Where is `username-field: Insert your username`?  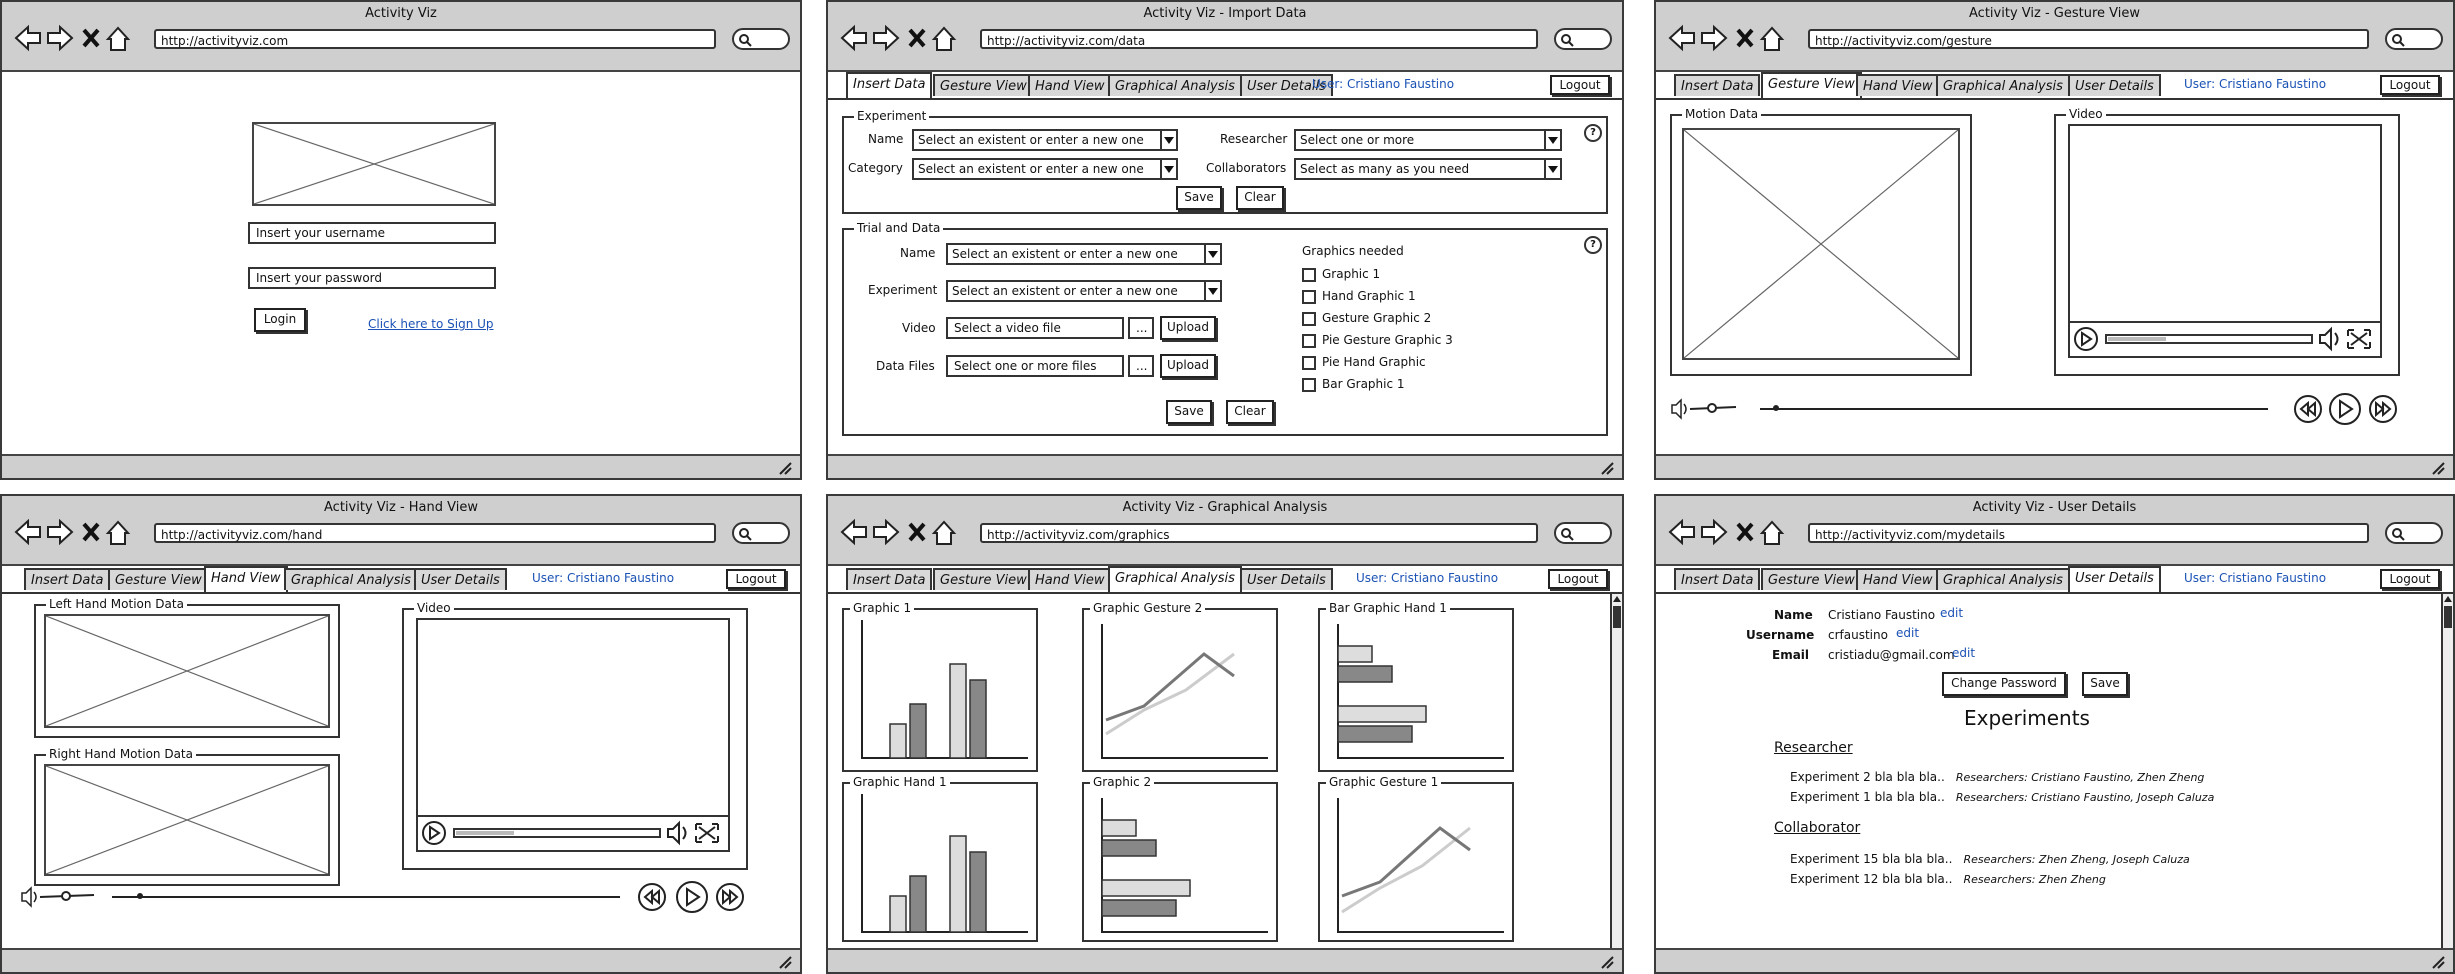
username-field: Insert your username is located at coordinates (372, 233).